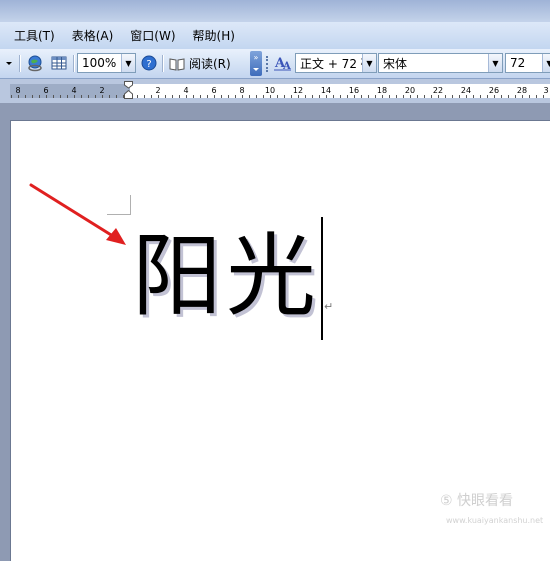 This screenshot has height=561, width=550. Describe the element at coordinates (477, 501) in the screenshot. I see `watermark: ⑤ 快眼看看` at that location.